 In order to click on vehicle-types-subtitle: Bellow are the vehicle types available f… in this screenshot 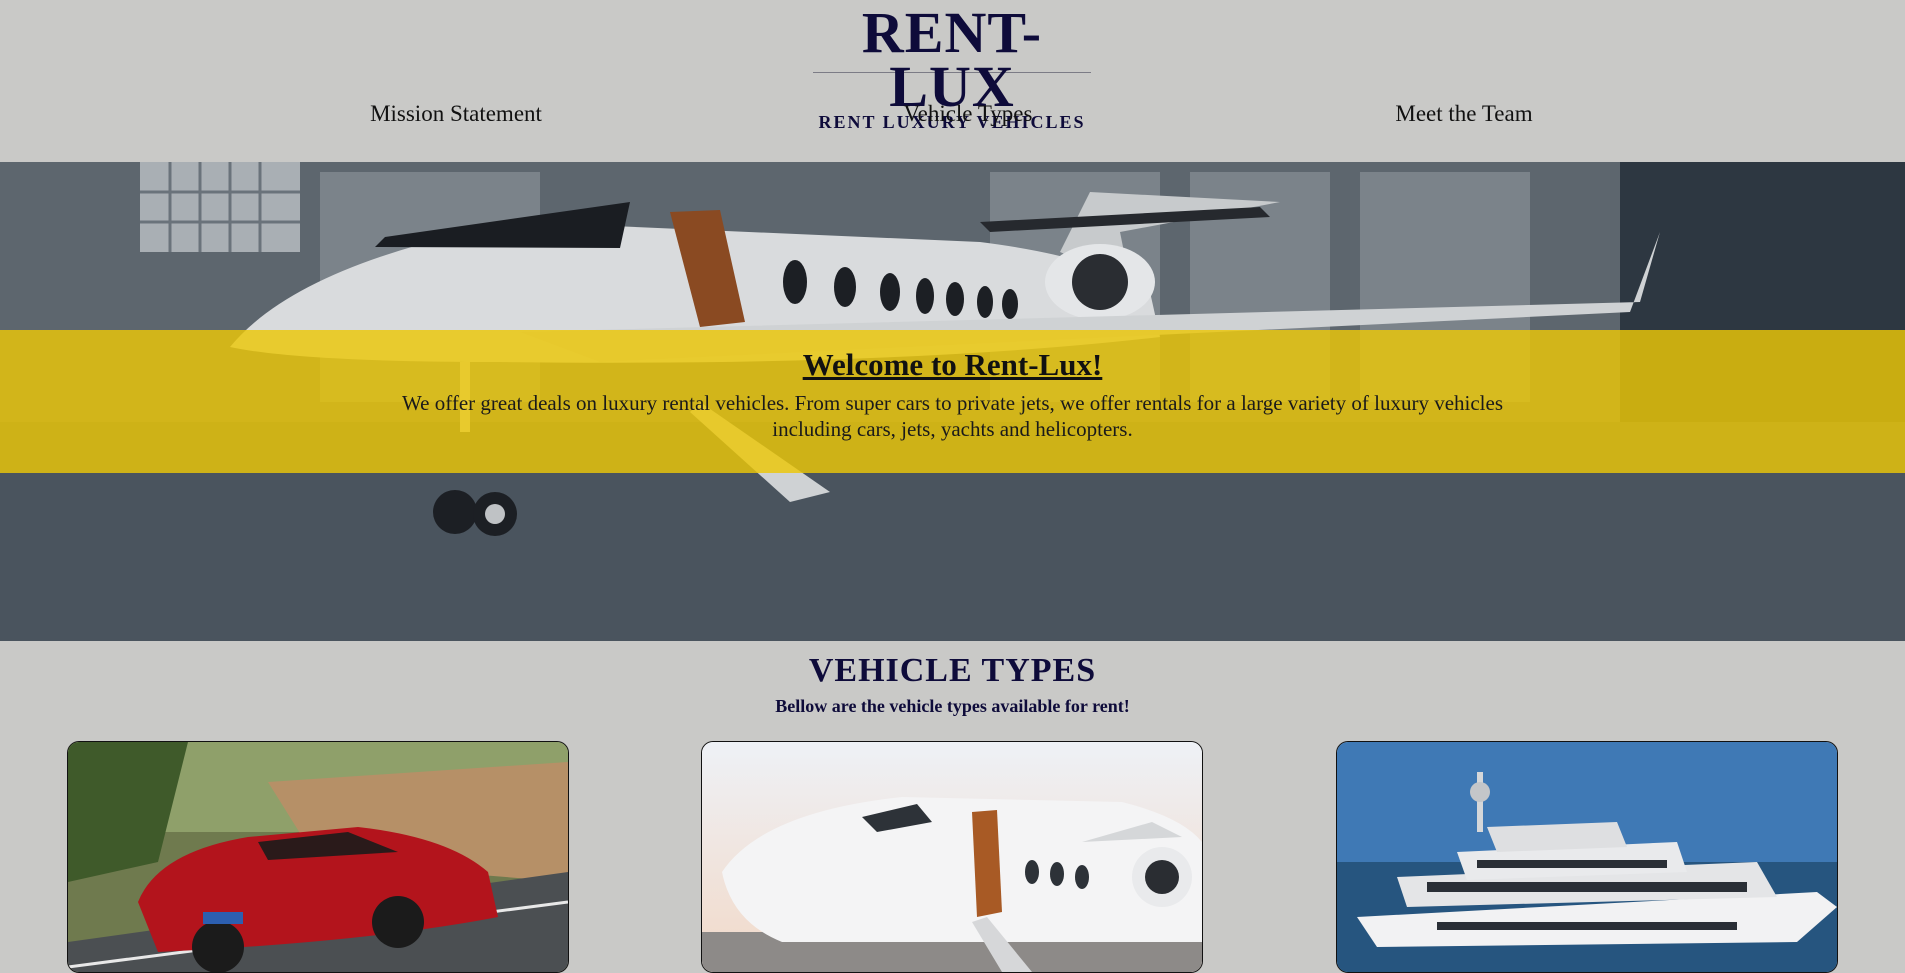, I will do `click(952, 706)`.